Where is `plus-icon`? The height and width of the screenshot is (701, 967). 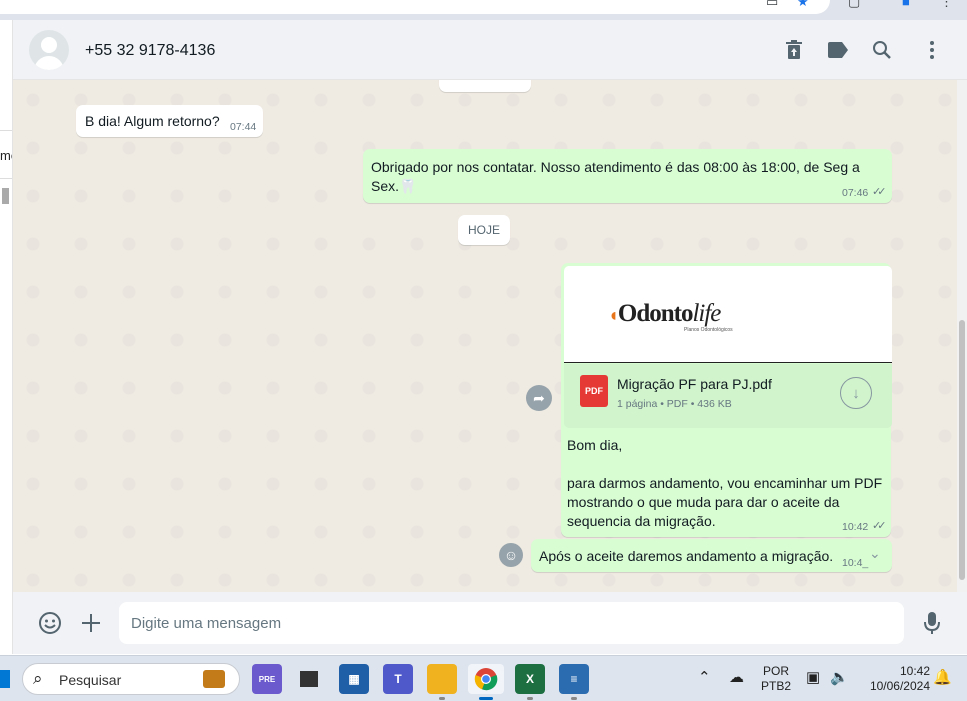
plus-icon is located at coordinates (91, 623).